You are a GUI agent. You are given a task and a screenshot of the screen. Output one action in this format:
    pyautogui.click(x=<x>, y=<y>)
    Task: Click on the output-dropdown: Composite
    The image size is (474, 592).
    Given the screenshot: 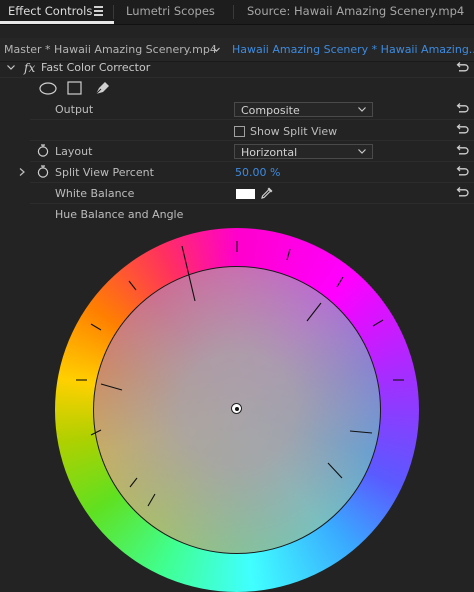 What is the action you would take?
    pyautogui.click(x=303, y=109)
    